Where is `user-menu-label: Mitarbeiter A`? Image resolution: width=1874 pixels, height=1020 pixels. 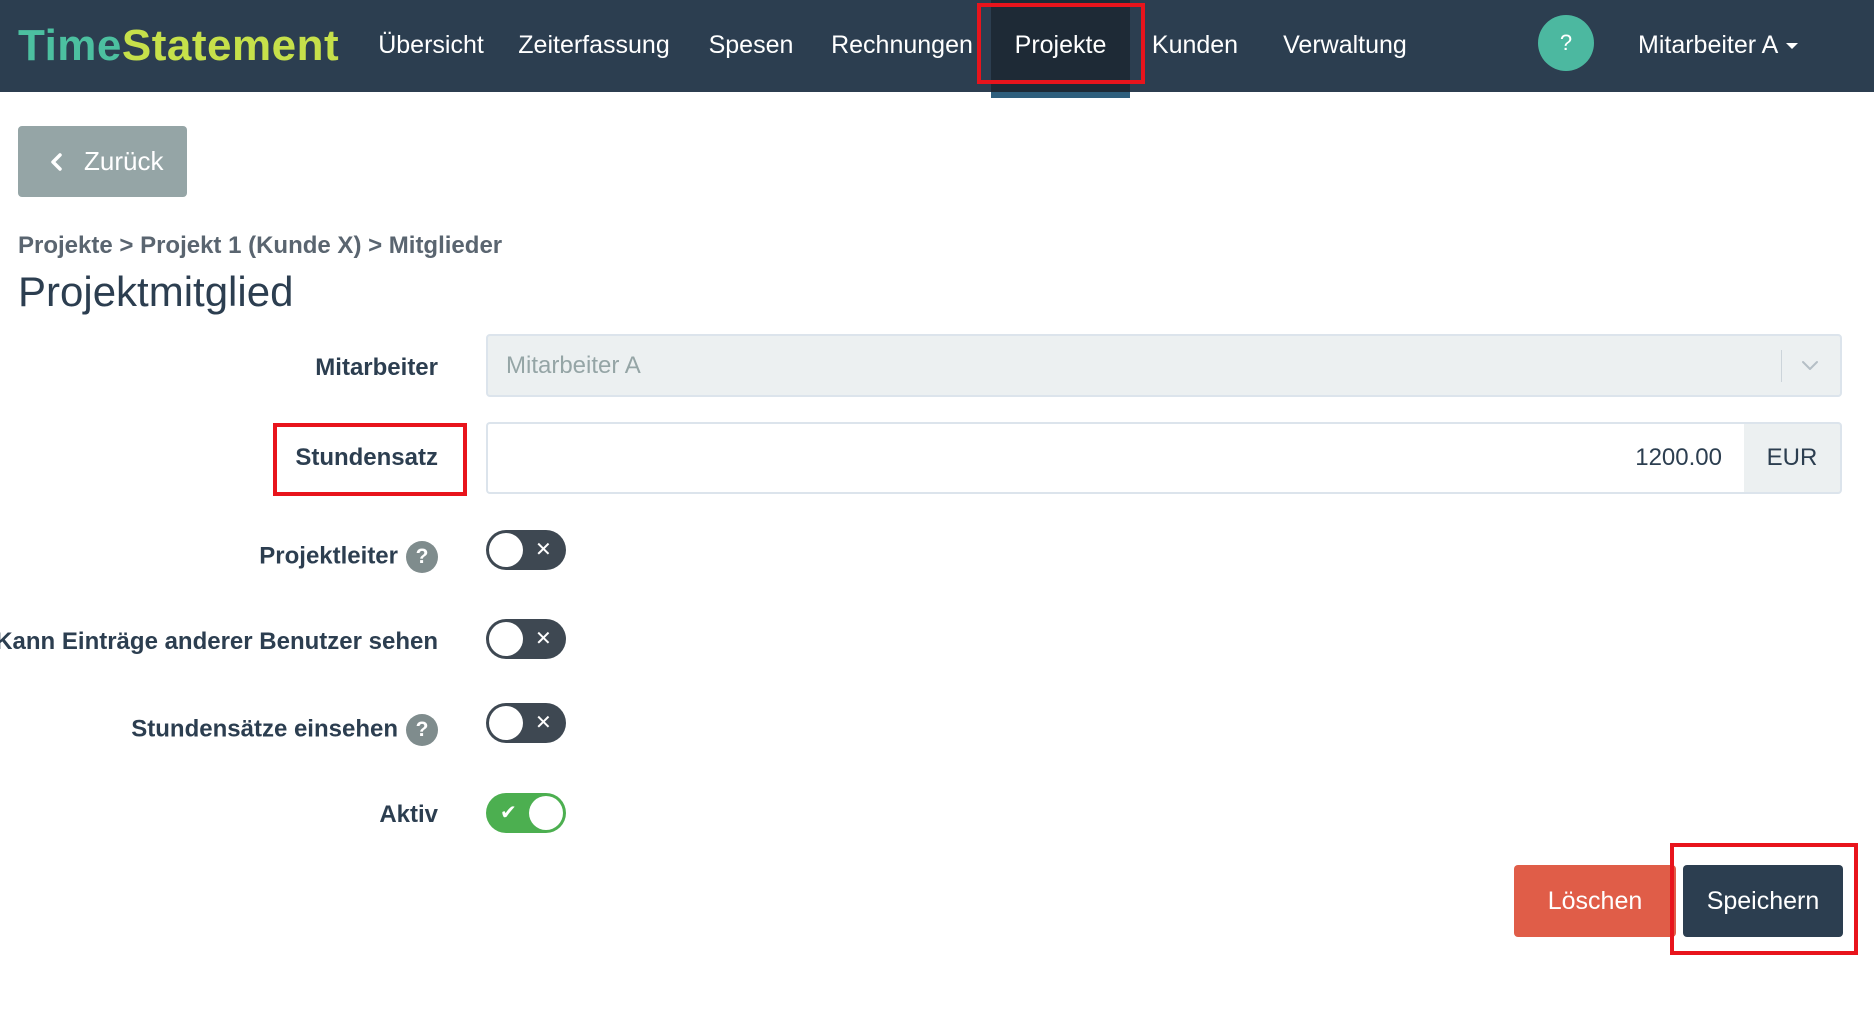 user-menu-label: Mitarbeiter A is located at coordinates (1708, 45).